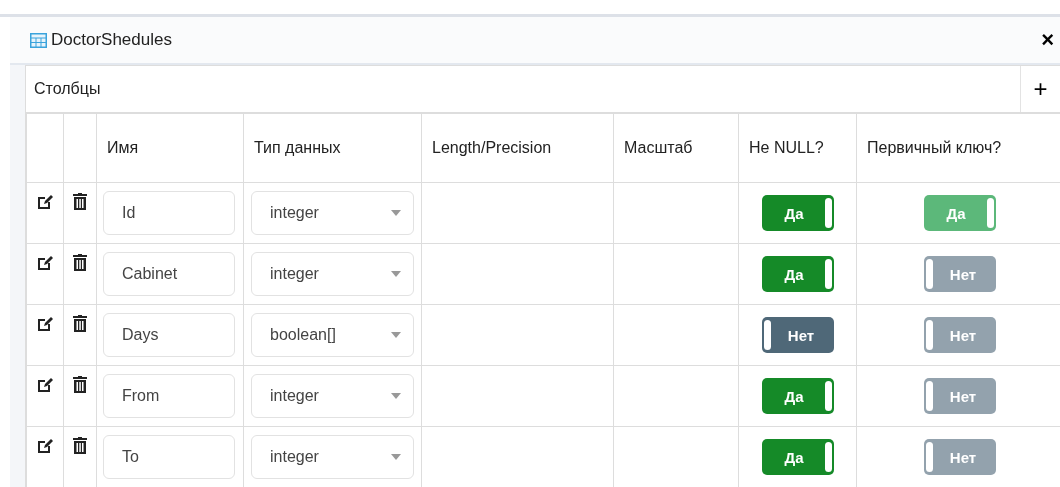  Describe the element at coordinates (169, 457) in the screenshot. I see `name-field: To` at that location.